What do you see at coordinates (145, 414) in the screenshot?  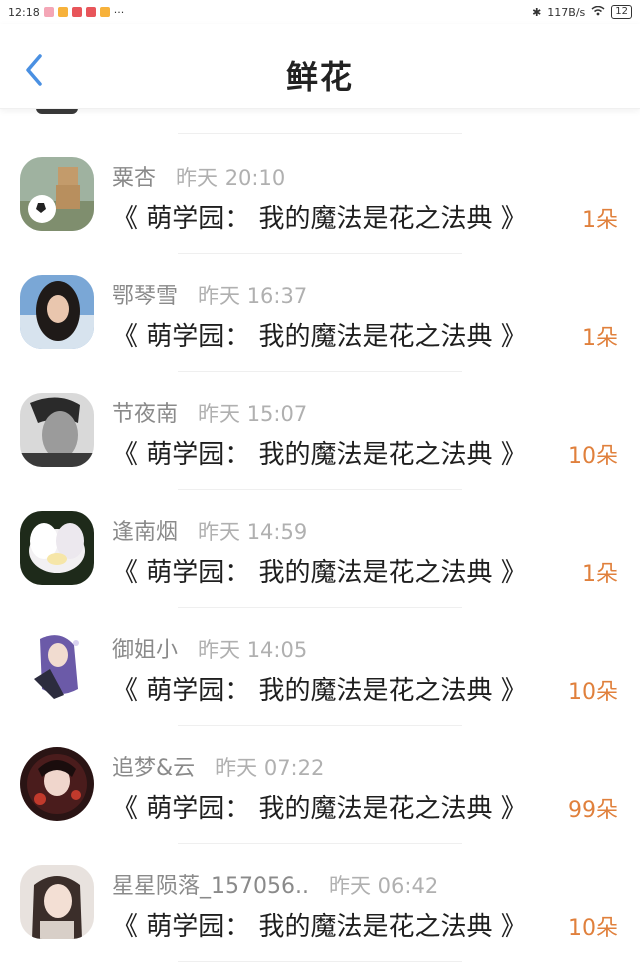 I see `username: 节夜南` at bounding box center [145, 414].